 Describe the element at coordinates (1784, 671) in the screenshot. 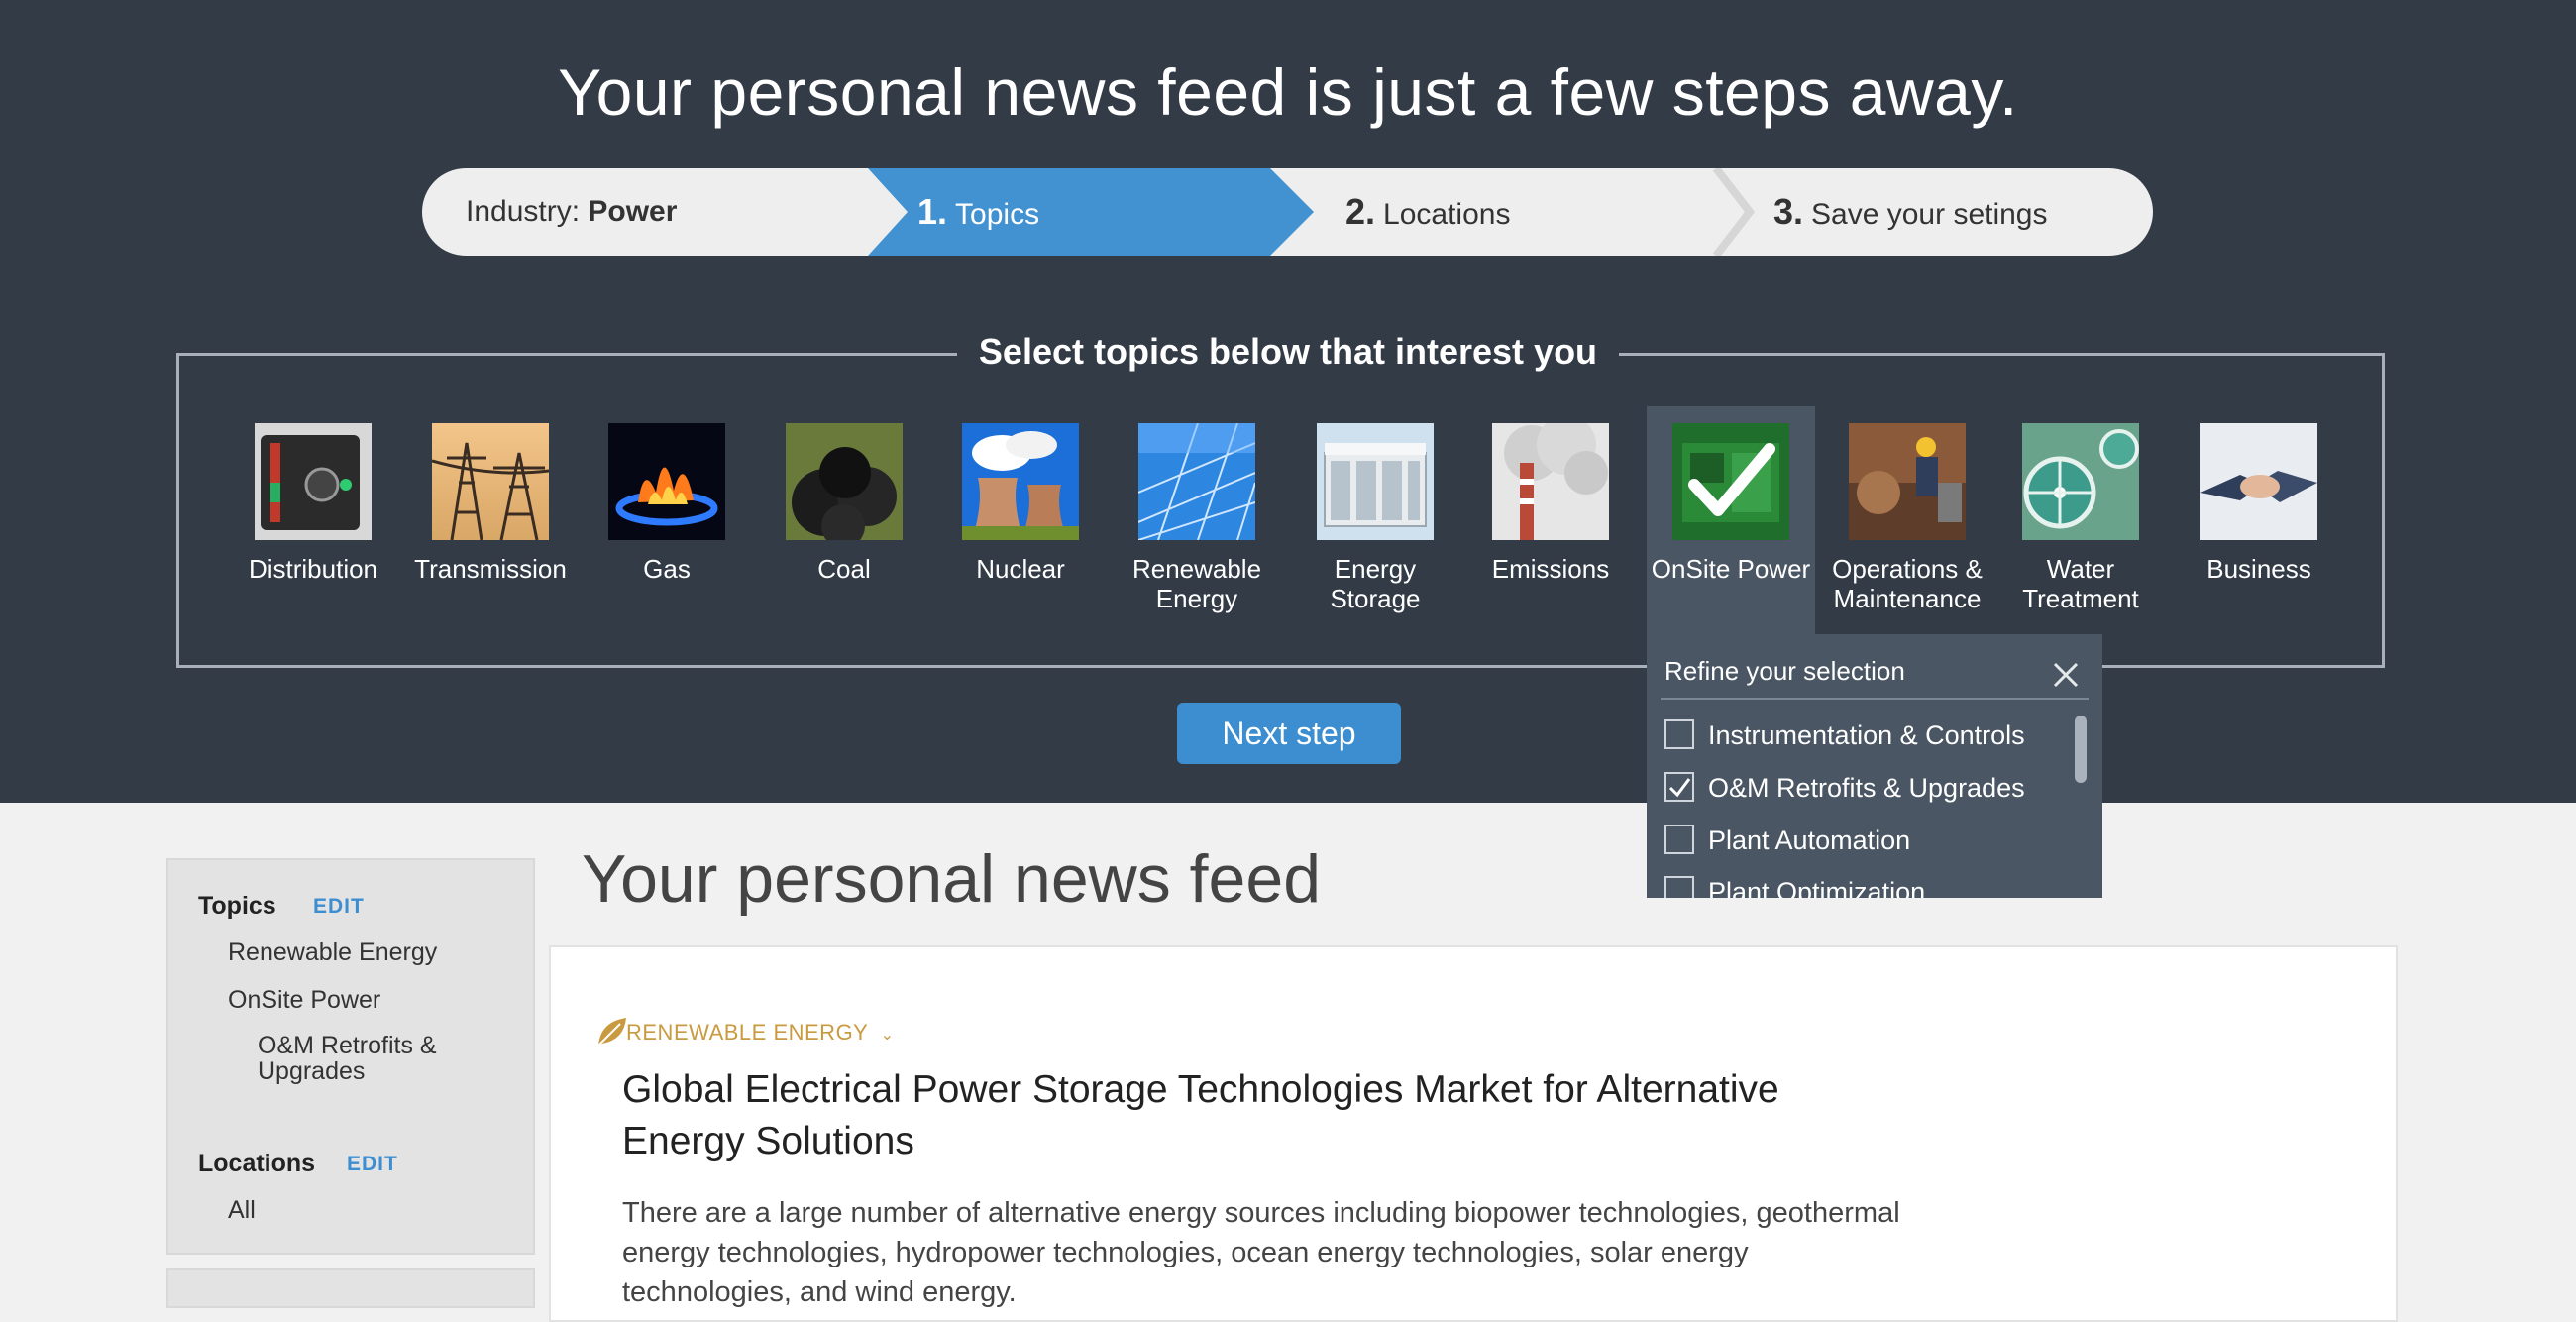

I see `refine-title: Refine your selection` at that location.